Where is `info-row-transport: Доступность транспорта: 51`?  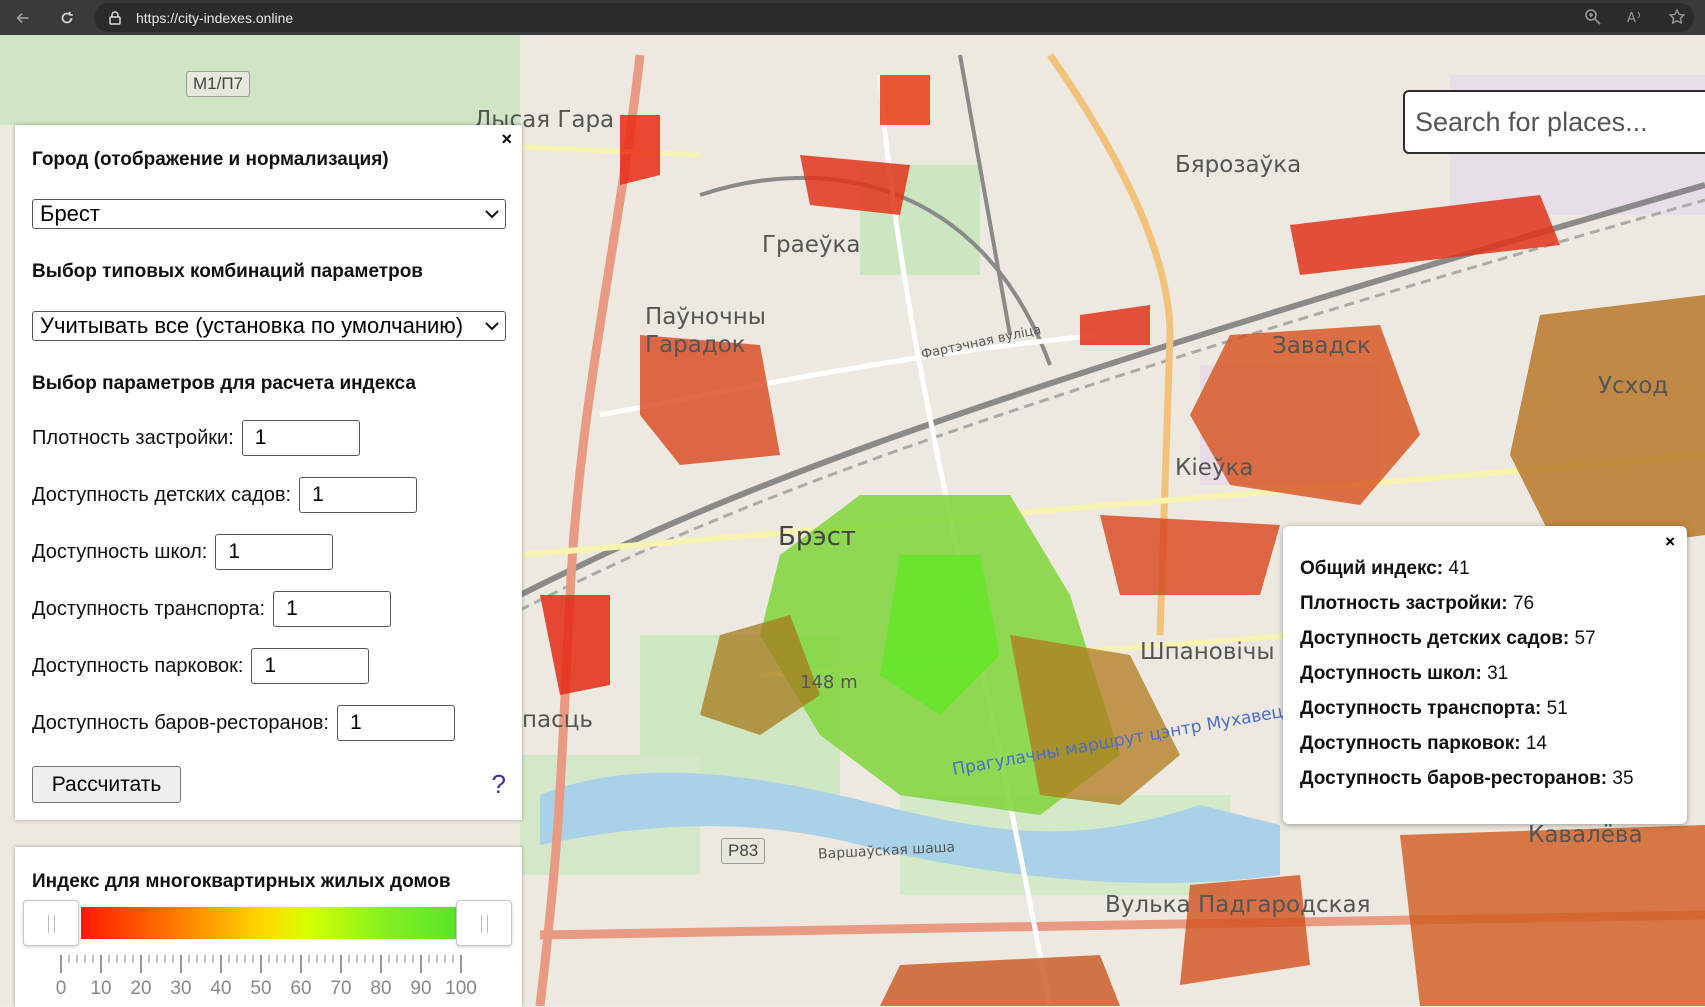 info-row-transport: Доступность транспорта: 51 is located at coordinates (1434, 708).